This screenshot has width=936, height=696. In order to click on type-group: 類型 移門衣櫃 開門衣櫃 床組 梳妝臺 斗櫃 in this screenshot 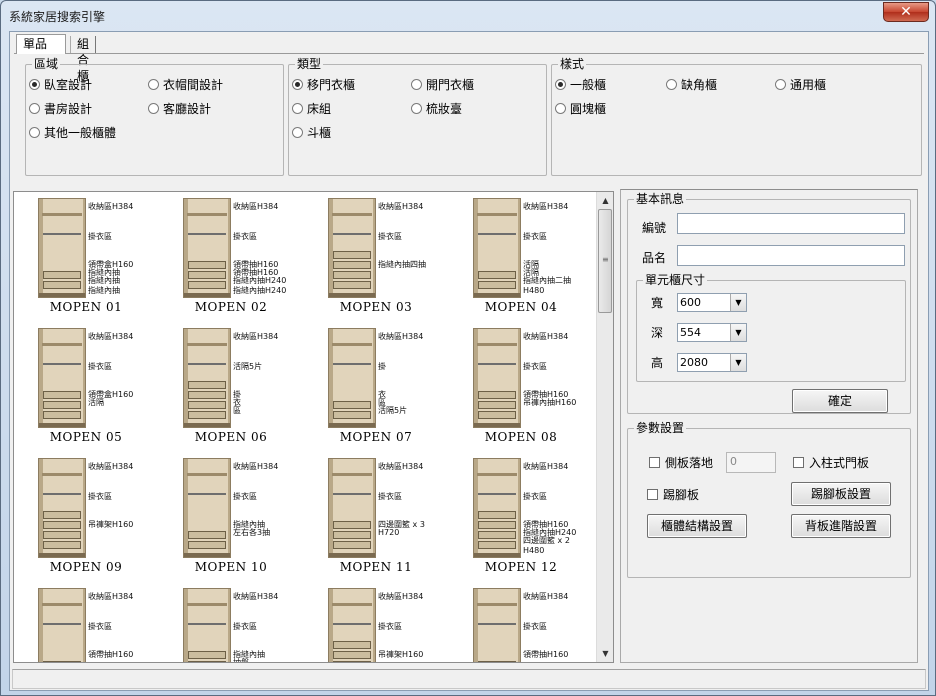, I will do `click(417, 116)`.